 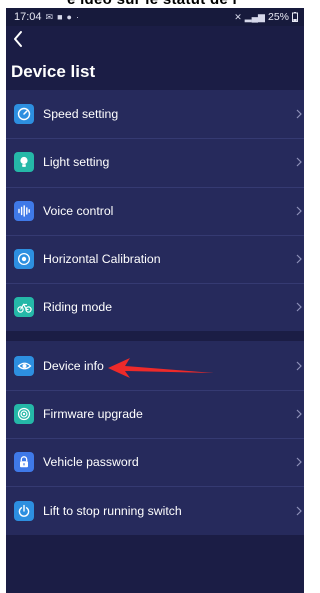 I want to click on status-left: 17:04 ✉ ■ ● ·, so click(x=46, y=17).